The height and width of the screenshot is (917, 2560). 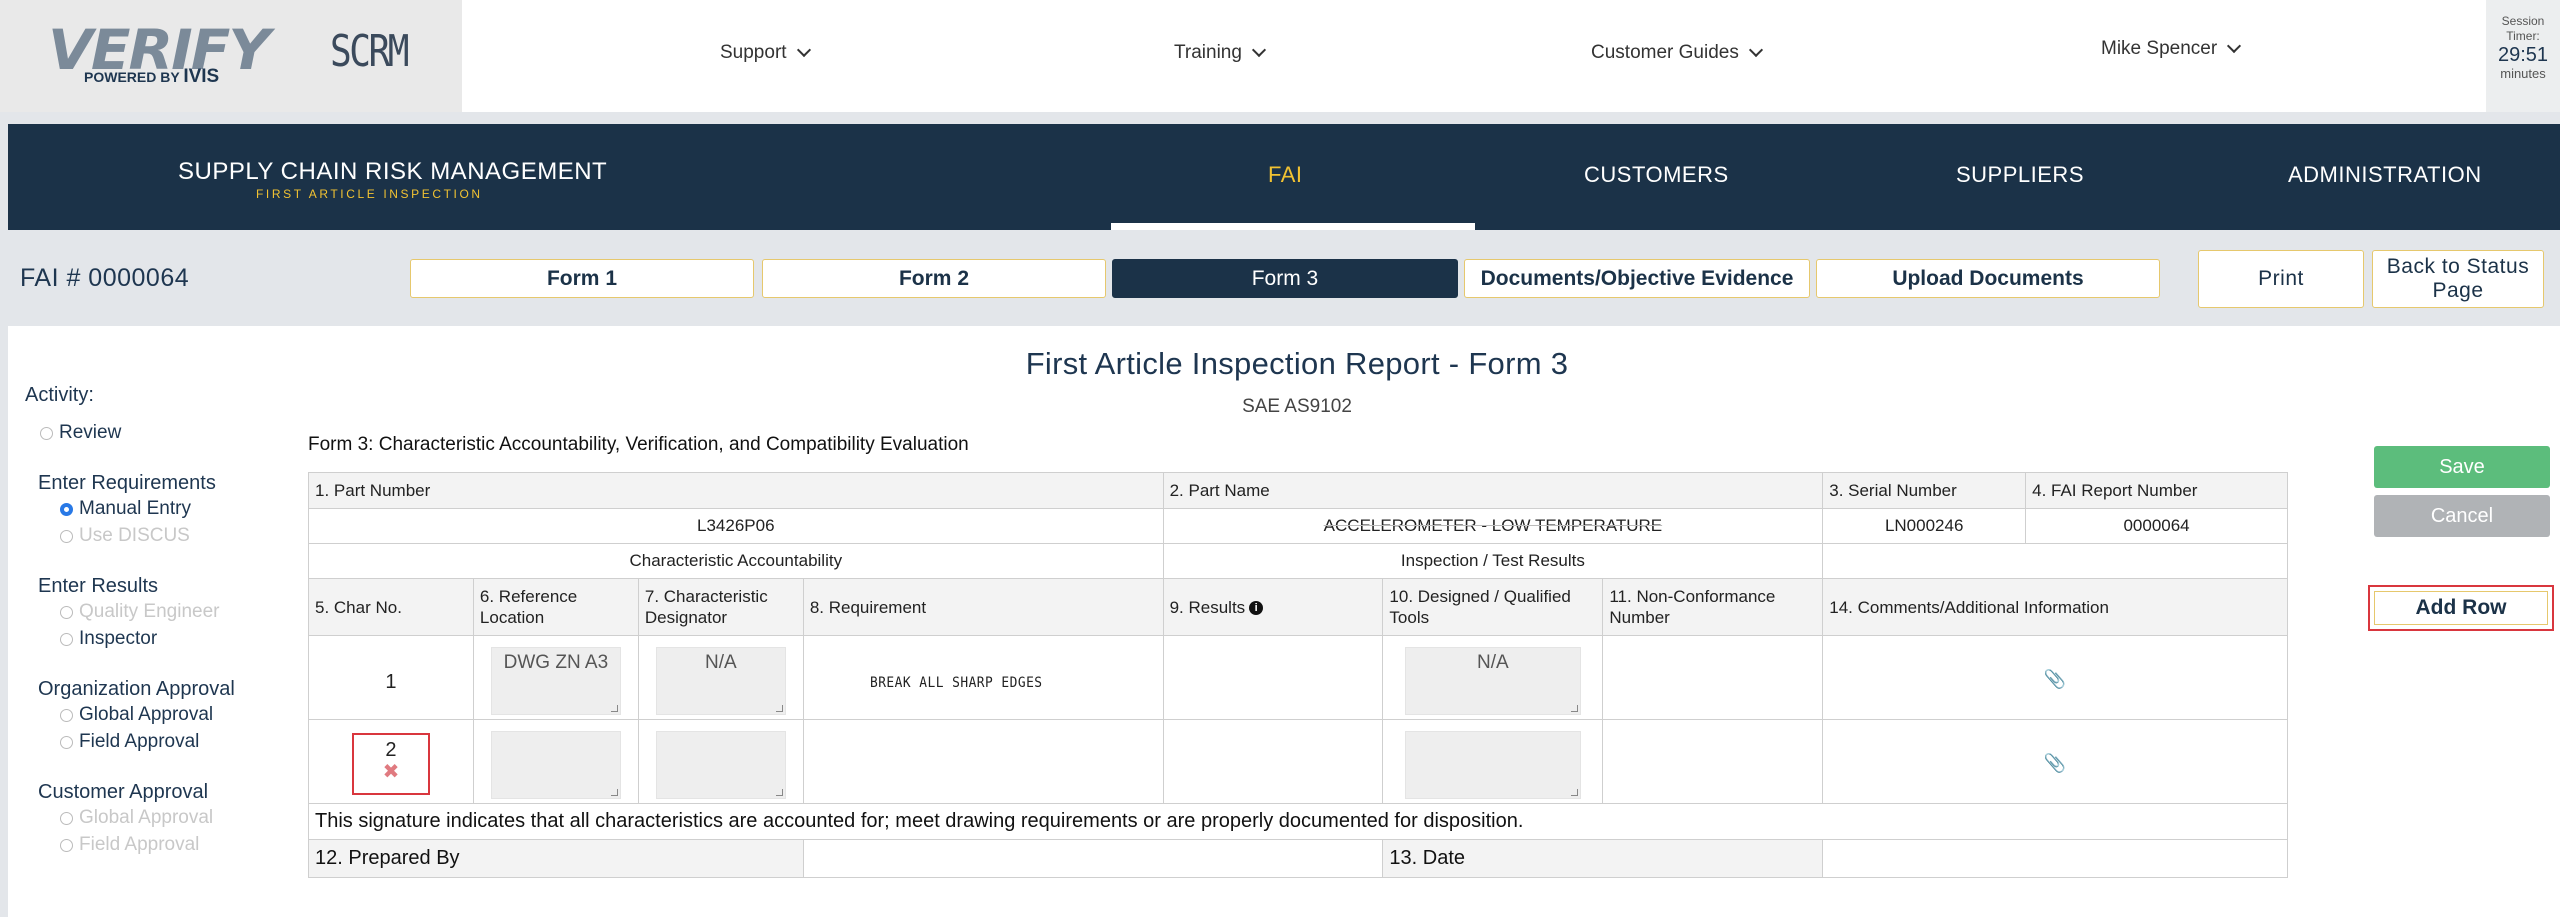 I want to click on tab-form-2: Form 2, so click(x=934, y=278).